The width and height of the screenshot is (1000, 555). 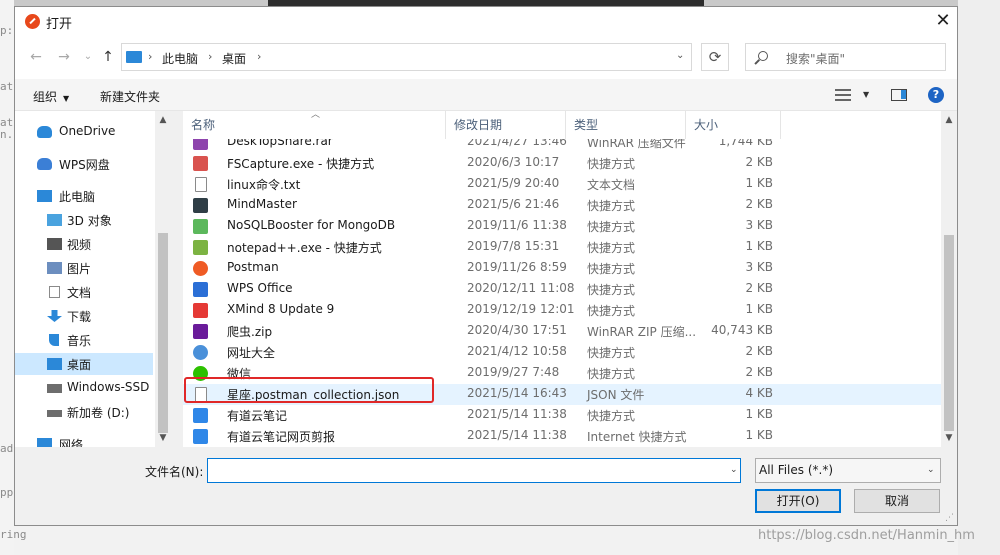 I want to click on youdao-icon, so click(x=200, y=415).